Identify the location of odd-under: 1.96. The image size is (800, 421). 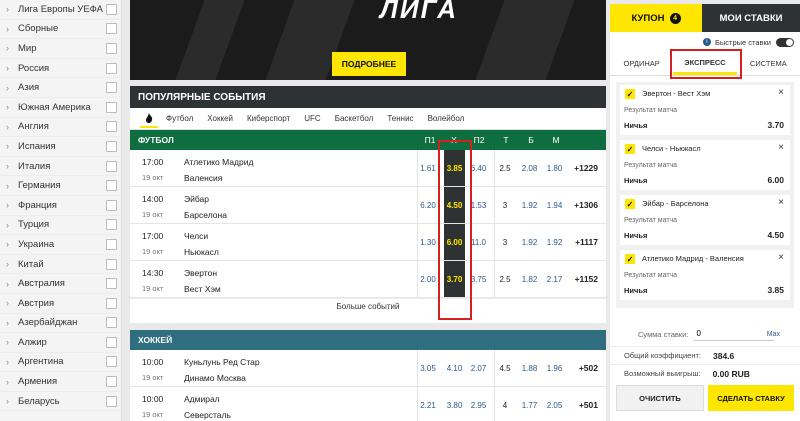
(554, 368).